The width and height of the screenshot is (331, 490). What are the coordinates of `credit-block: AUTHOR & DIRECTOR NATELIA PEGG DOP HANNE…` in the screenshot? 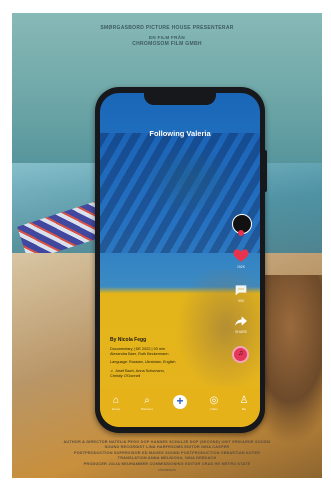 It's located at (167, 456).